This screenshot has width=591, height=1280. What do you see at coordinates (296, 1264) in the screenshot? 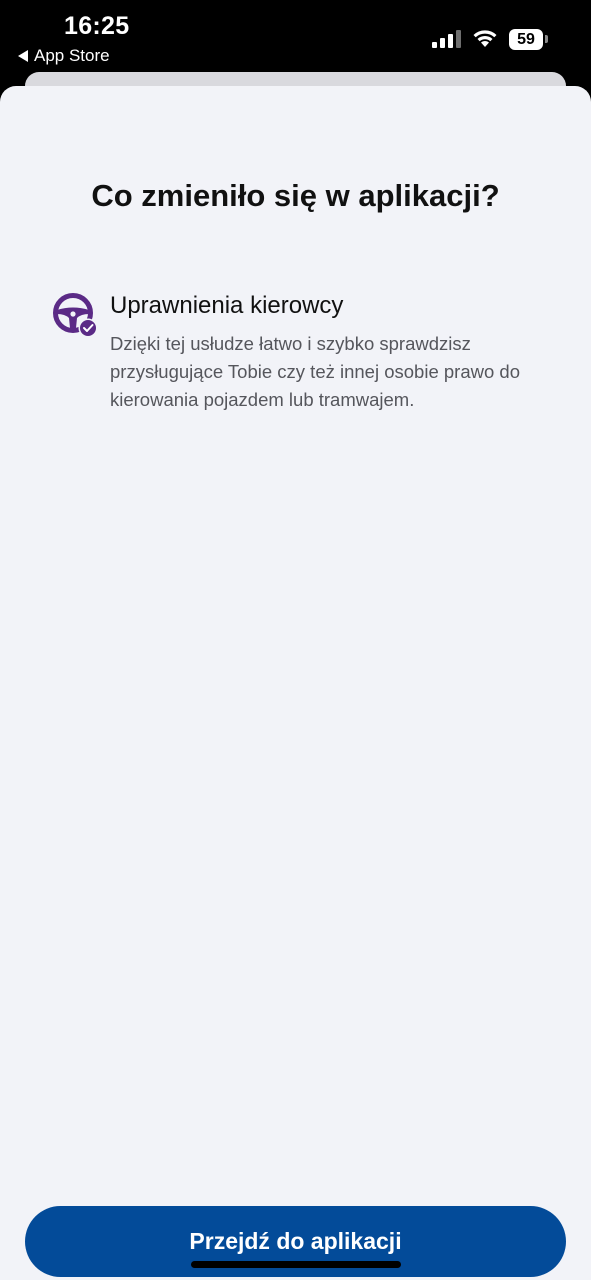
I see `home-indicator` at bounding box center [296, 1264].